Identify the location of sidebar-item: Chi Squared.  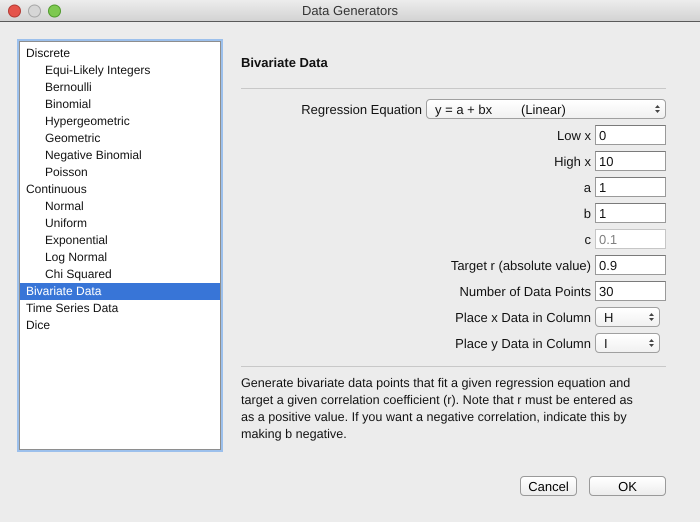
(120, 274).